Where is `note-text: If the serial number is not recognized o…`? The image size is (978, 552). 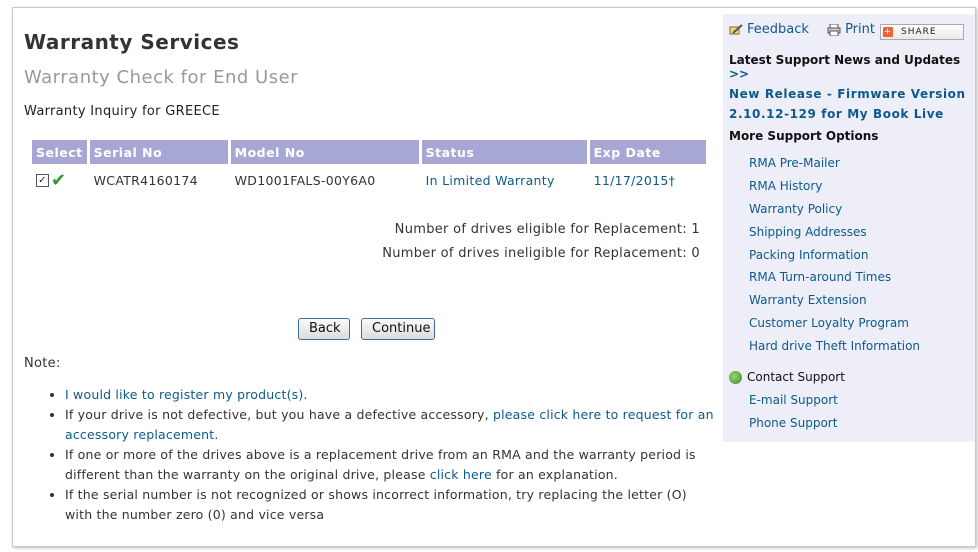
note-text: If the serial number is not recognized o… is located at coordinates (376, 504).